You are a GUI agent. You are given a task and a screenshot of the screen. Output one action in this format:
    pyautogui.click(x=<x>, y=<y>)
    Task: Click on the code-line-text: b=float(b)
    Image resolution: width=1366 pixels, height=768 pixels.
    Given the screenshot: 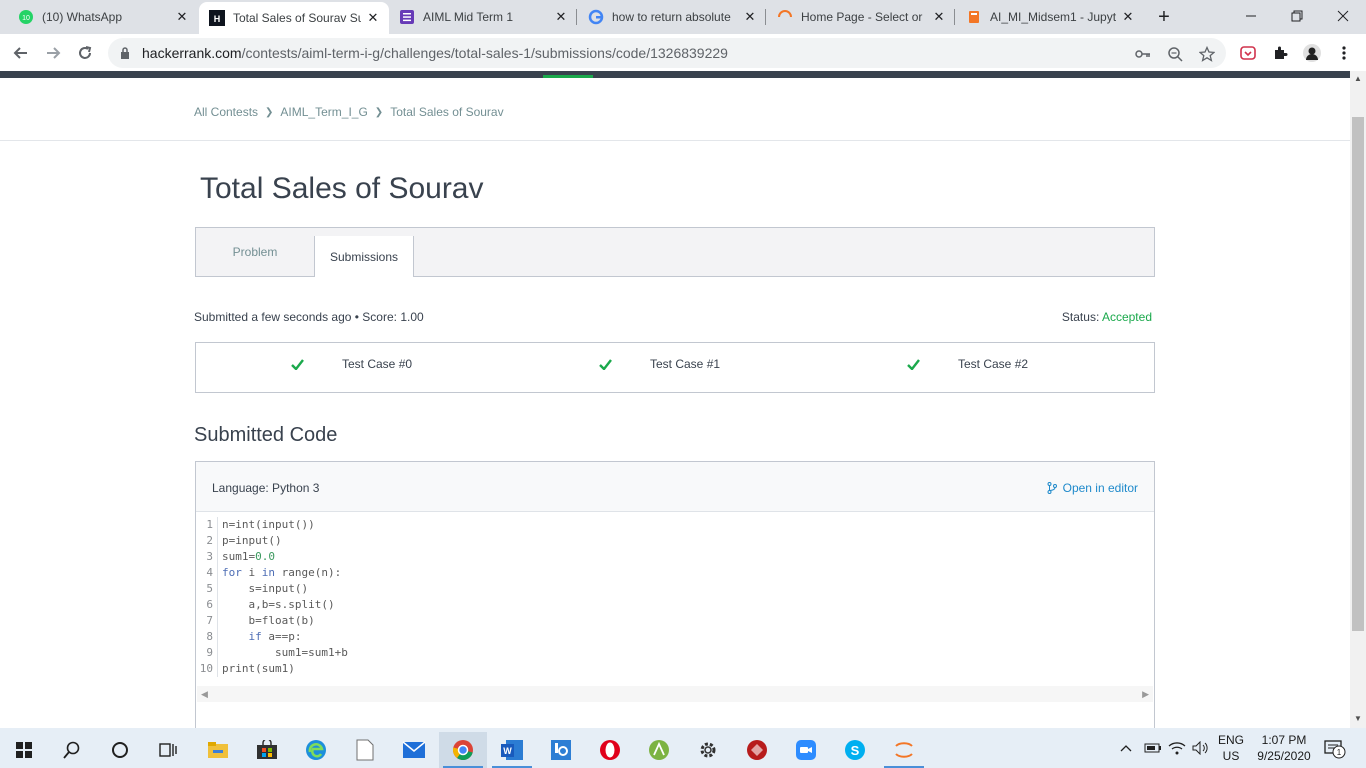 What is the action you would take?
    pyautogui.click(x=268, y=620)
    